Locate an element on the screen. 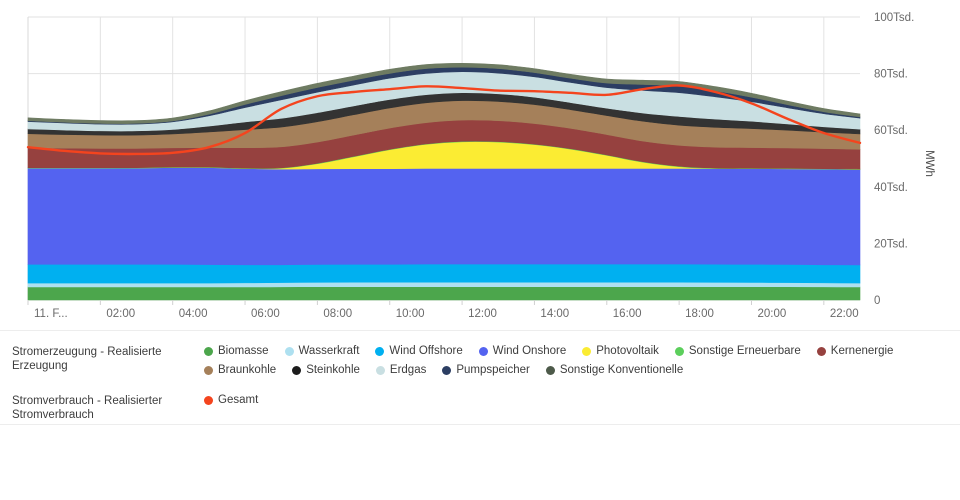  legend-item-photovoltaik: Photovoltaik is located at coordinates (620, 351).